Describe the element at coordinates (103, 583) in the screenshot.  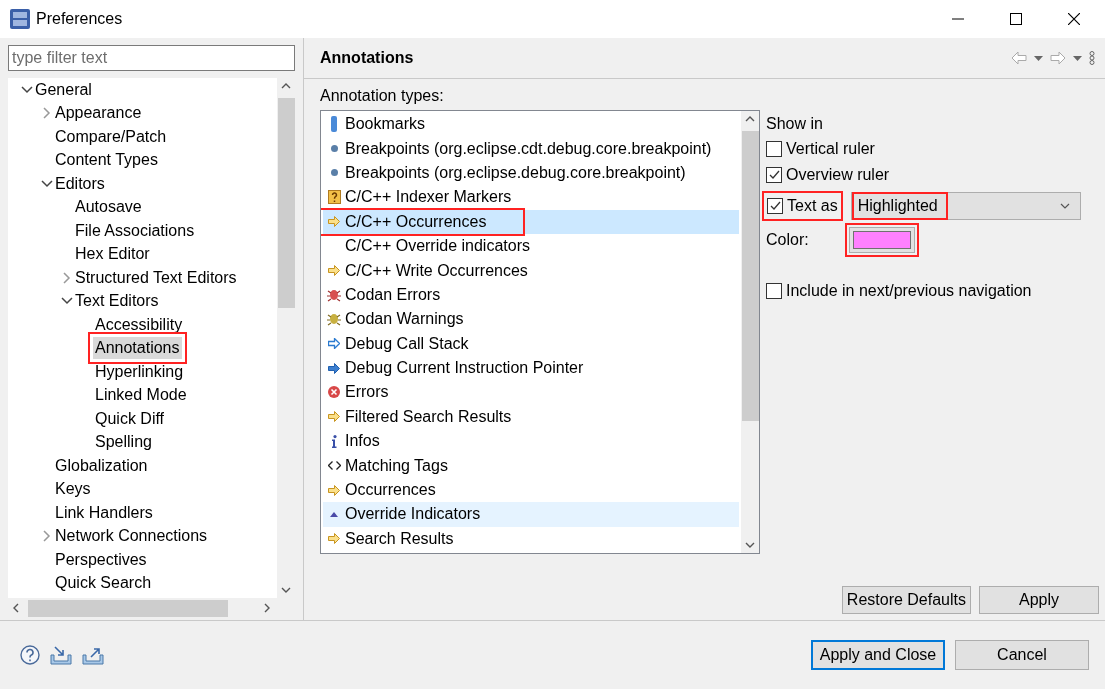
I see `tree-item: Quick Search` at that location.